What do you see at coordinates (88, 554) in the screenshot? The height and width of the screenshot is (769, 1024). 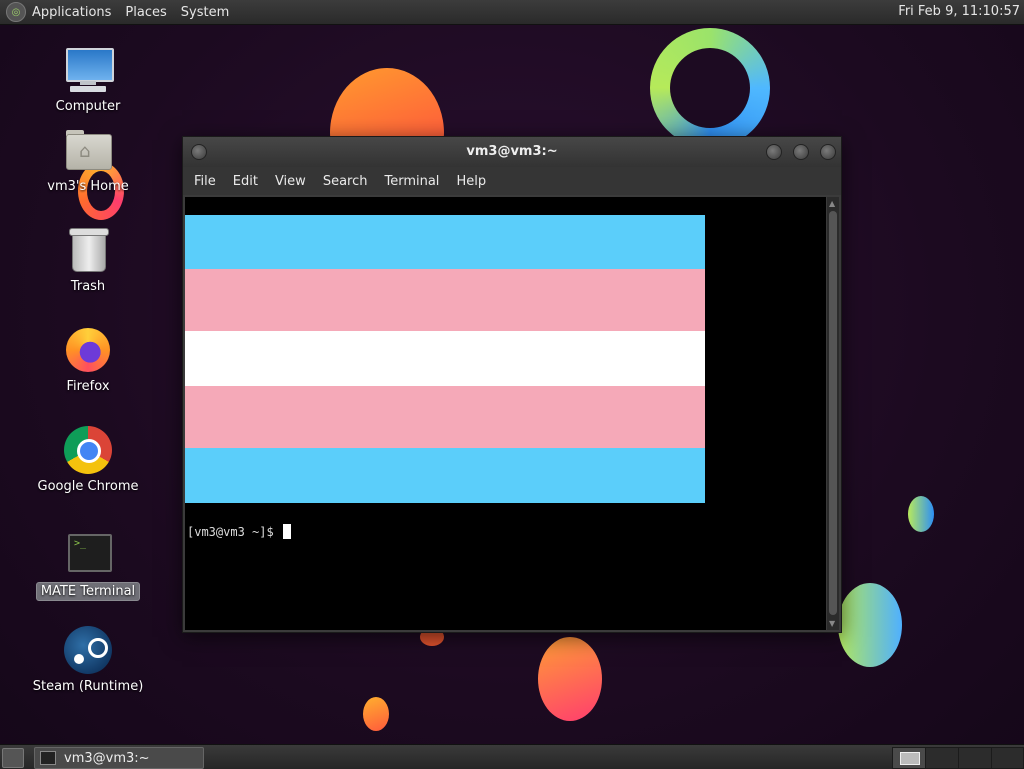 I see `terminal-icon: >_` at bounding box center [88, 554].